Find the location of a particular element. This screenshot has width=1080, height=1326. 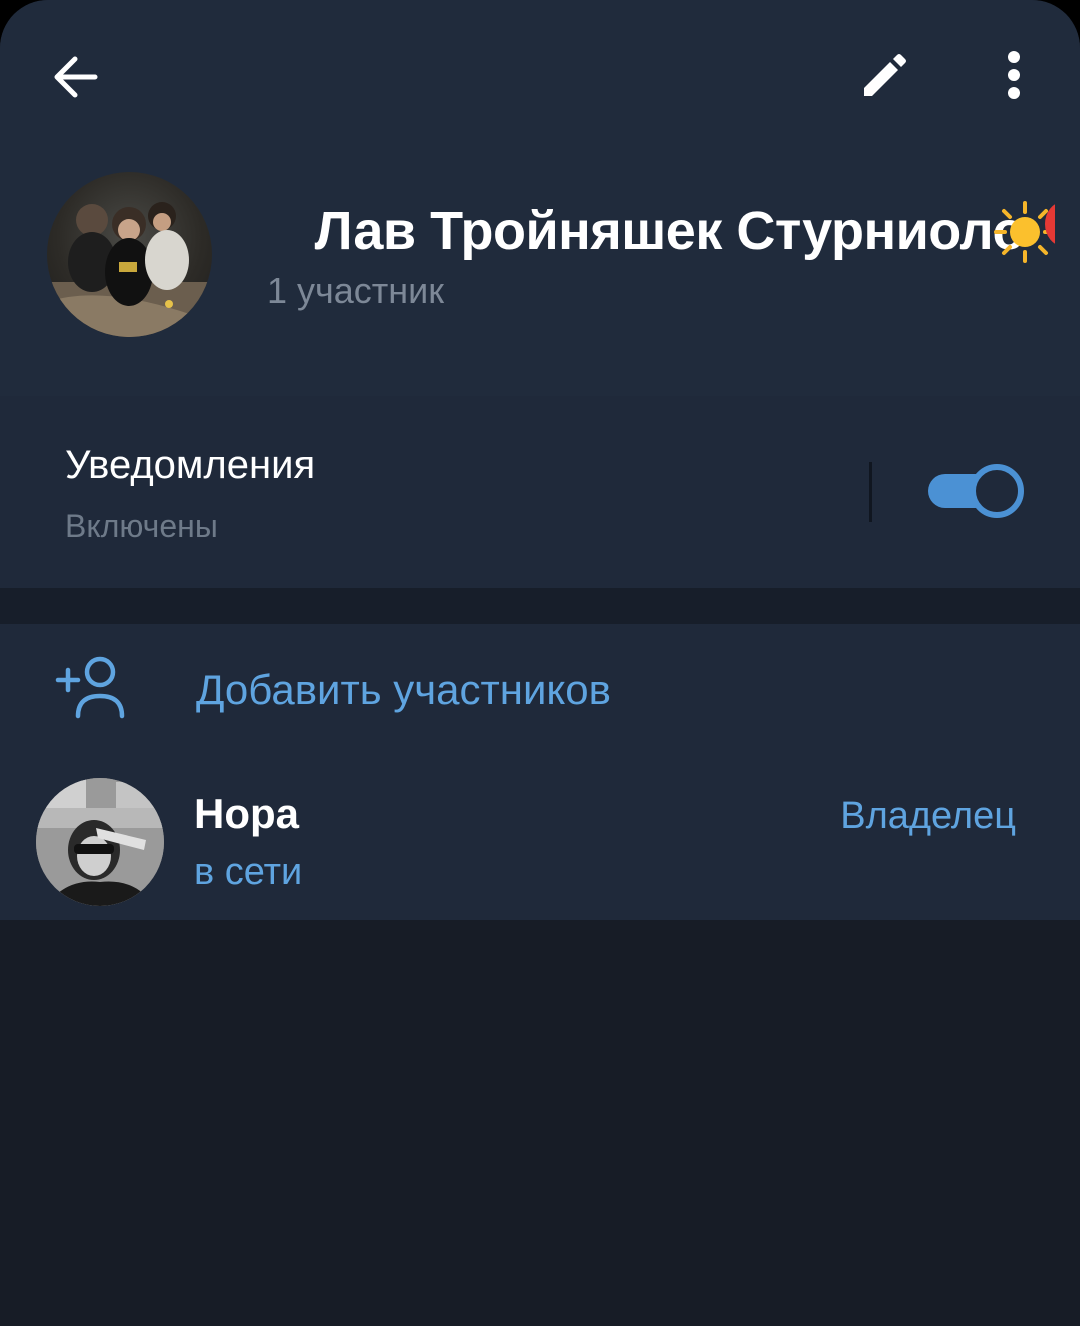

notifications-toggle is located at coordinates (975, 492).